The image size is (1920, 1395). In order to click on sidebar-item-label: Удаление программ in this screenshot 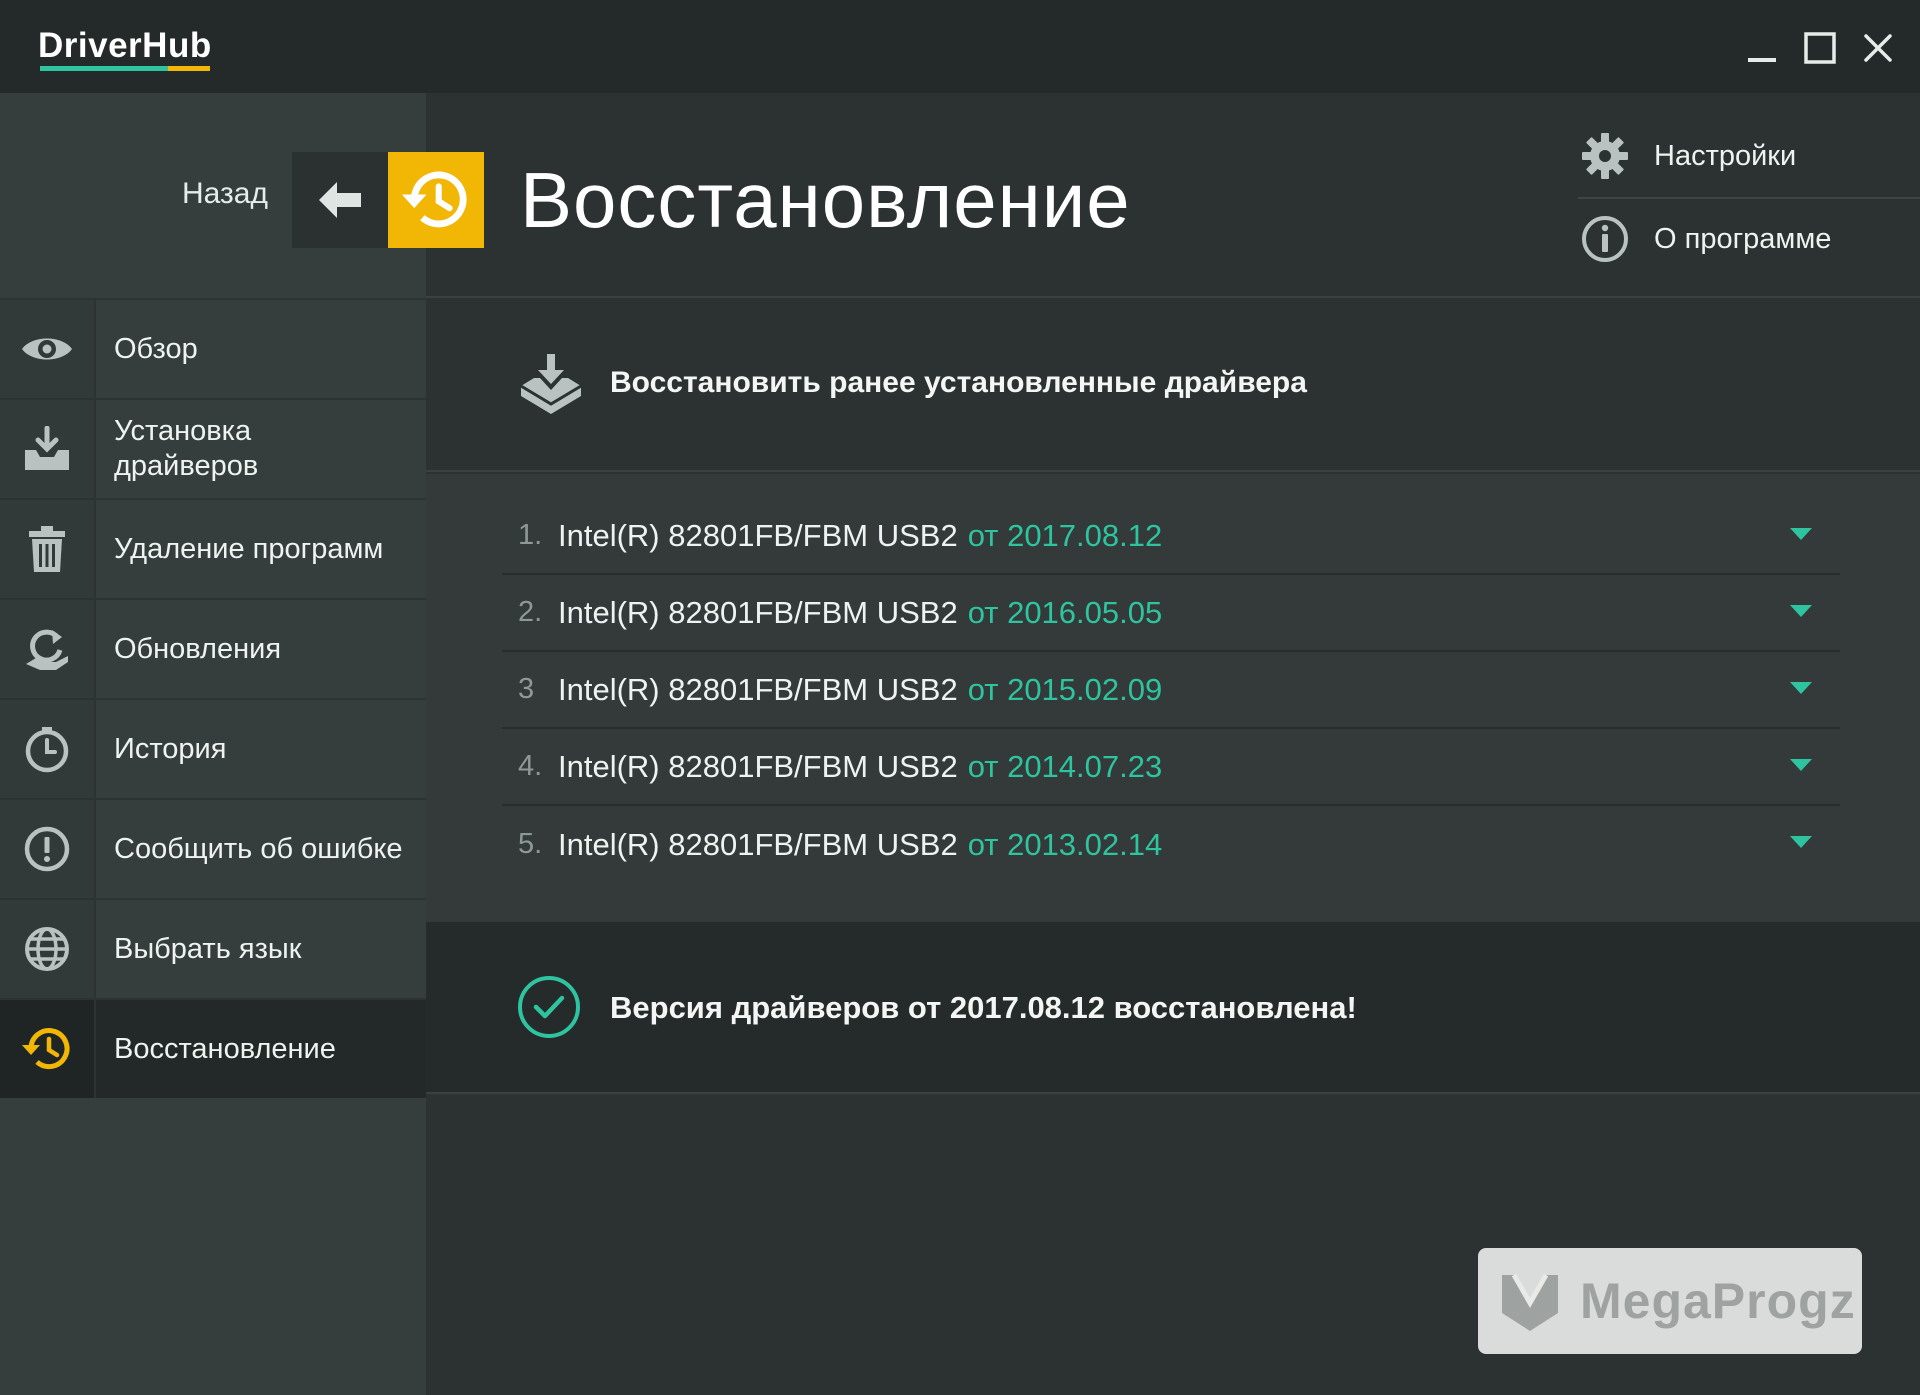, I will do `click(249, 548)`.